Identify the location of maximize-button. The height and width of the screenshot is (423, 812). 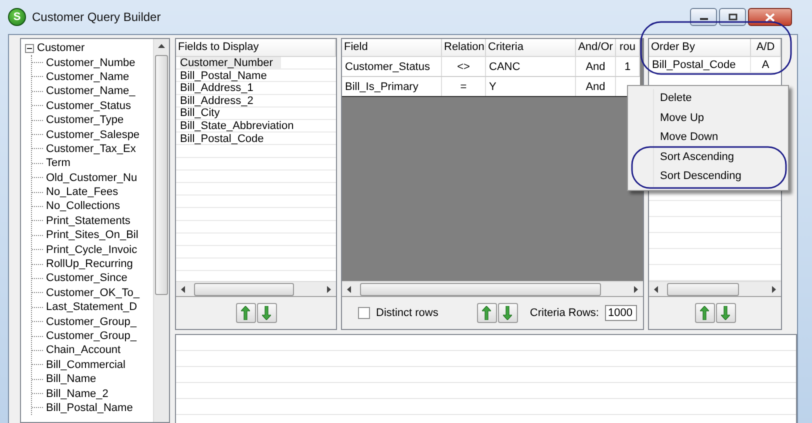
(732, 17).